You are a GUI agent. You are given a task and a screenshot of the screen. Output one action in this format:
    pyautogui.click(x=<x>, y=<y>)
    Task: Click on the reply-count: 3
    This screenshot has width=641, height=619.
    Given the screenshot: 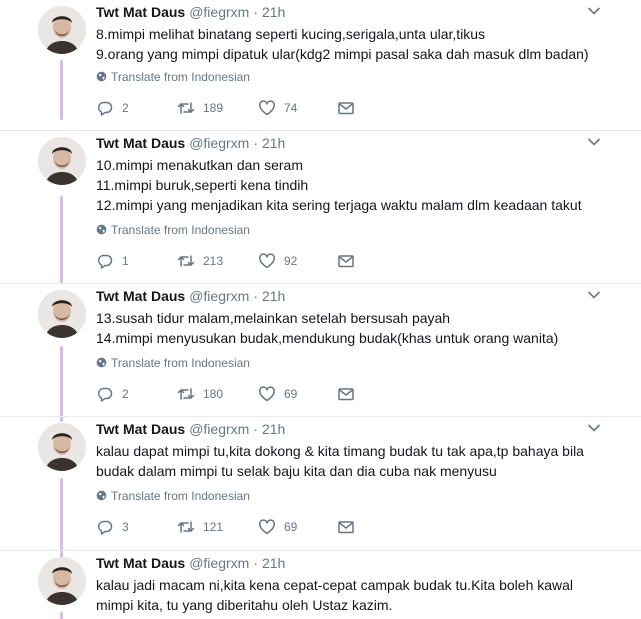 What is the action you would take?
    pyautogui.click(x=125, y=527)
    